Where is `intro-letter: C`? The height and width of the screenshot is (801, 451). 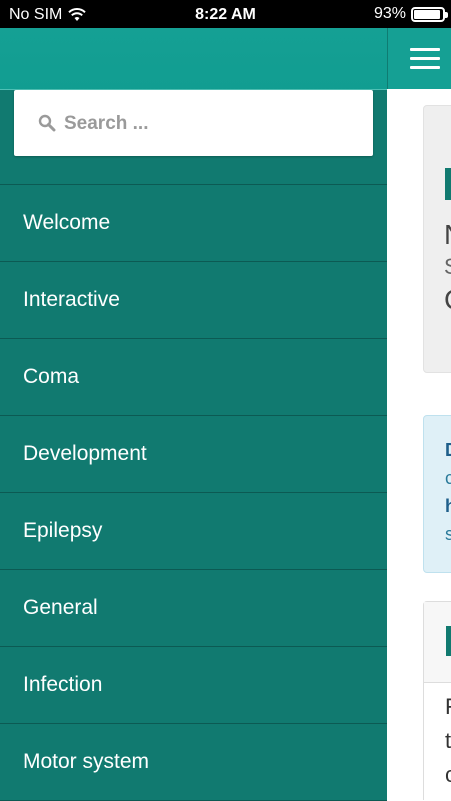
intro-letter: C is located at coordinates (447, 300).